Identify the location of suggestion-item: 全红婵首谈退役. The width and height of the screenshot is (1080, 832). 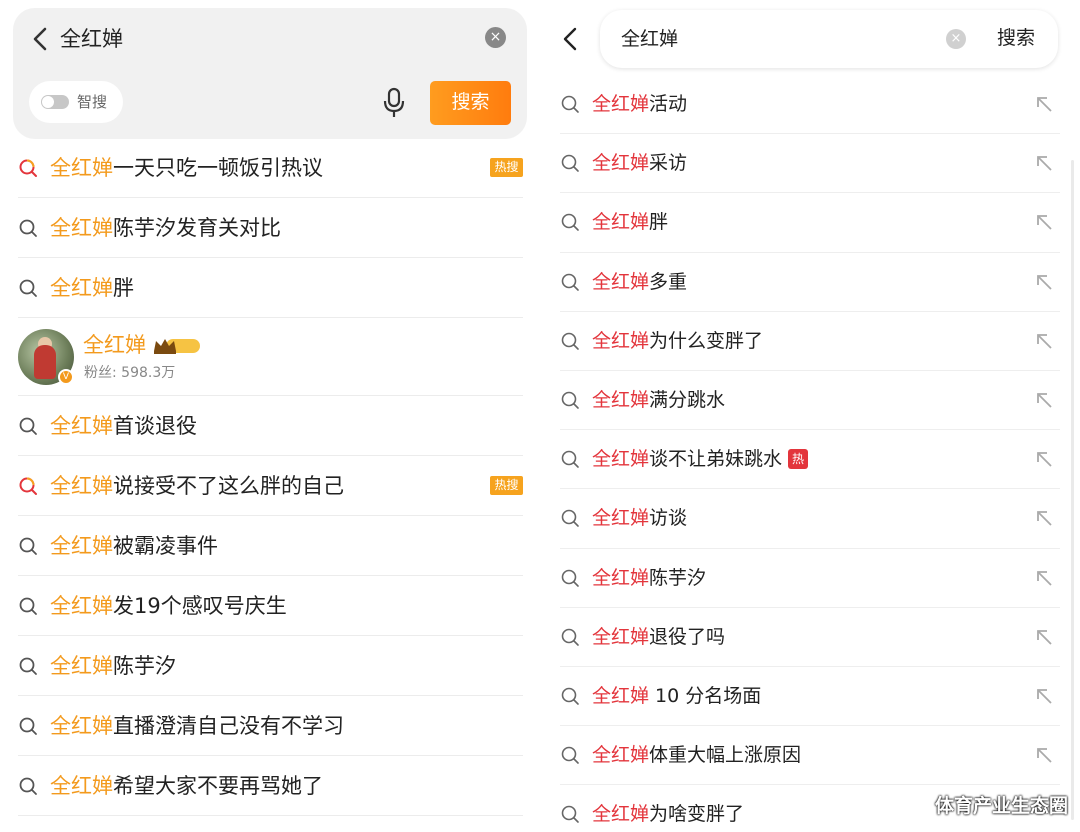
(270, 426).